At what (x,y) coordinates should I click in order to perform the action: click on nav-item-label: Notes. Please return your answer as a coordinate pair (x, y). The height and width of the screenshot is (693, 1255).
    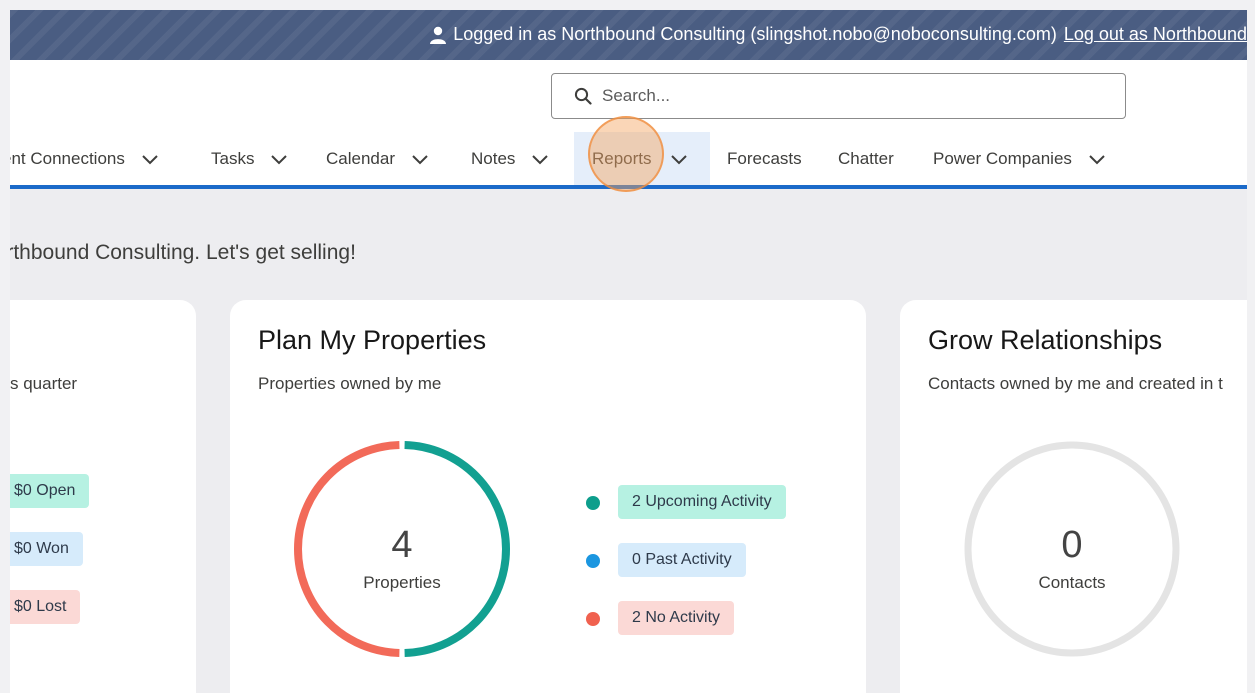
    Looking at the image, I should click on (493, 158).